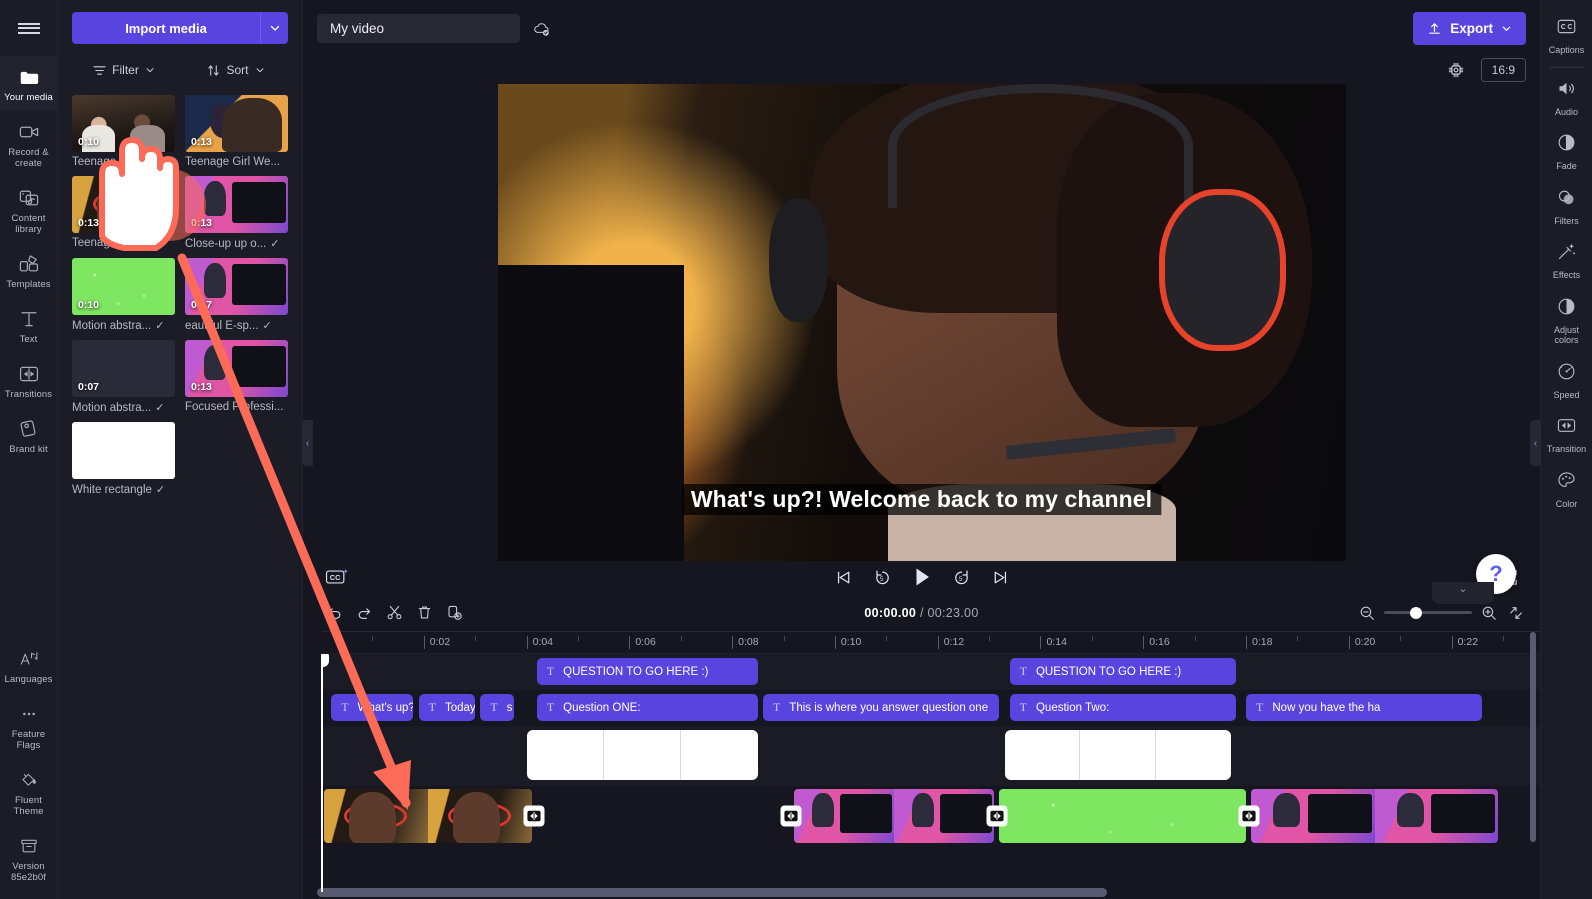  What do you see at coordinates (1566, 489) in the screenshot?
I see `right-panel-item-color: Color` at bounding box center [1566, 489].